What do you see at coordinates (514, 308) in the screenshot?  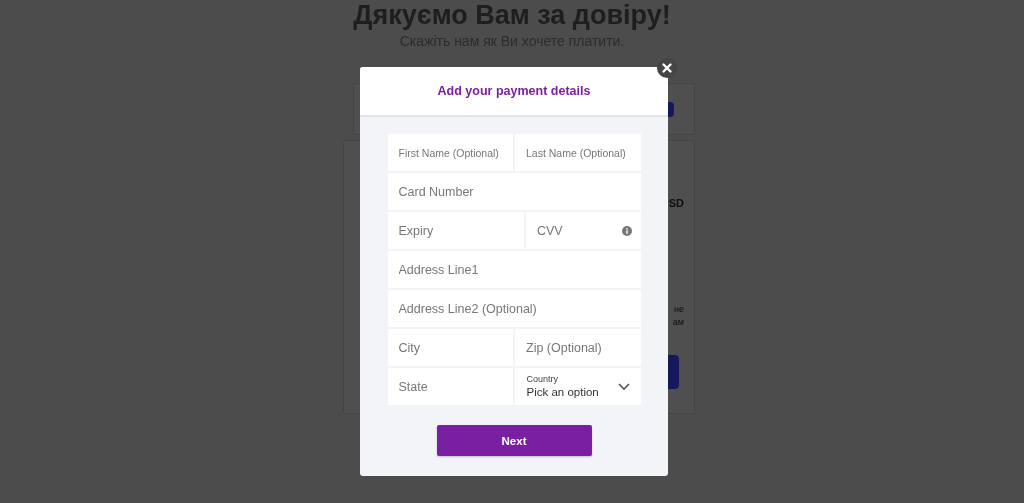 I see `input-field: Address Line2 (Optional)` at bounding box center [514, 308].